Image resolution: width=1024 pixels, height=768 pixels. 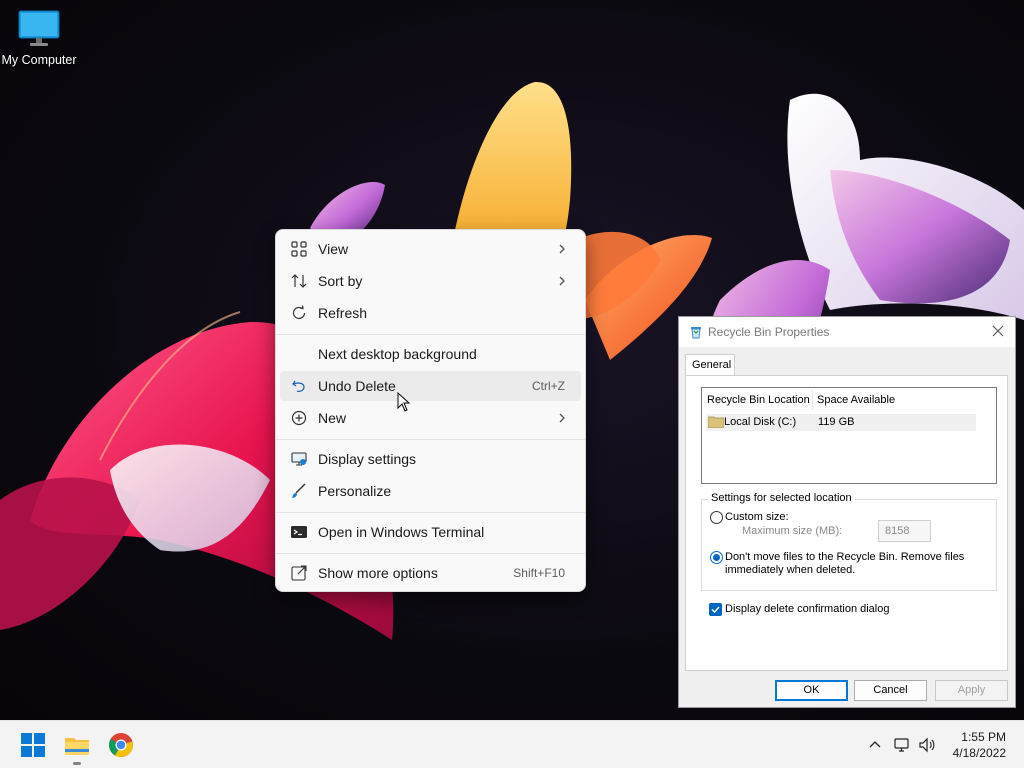 I want to click on close-icon, so click(x=998, y=331).